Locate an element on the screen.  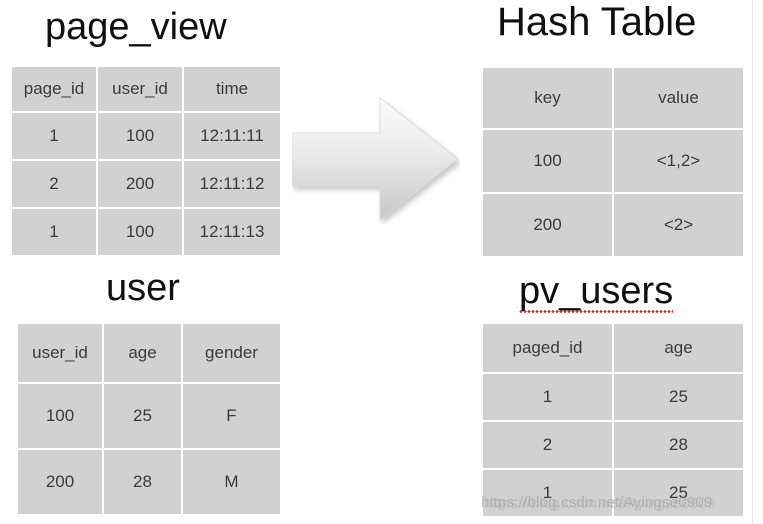
cell-paged-id: 2 is located at coordinates (547, 445).